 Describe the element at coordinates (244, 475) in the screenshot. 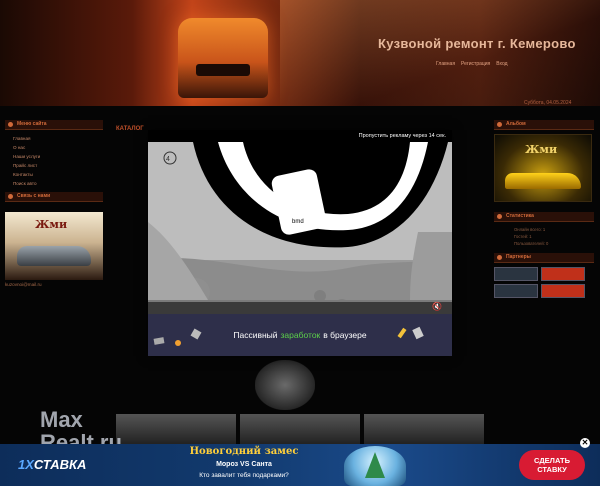

I see `promo-tagline: Кто завалит тебя подарками?` at that location.